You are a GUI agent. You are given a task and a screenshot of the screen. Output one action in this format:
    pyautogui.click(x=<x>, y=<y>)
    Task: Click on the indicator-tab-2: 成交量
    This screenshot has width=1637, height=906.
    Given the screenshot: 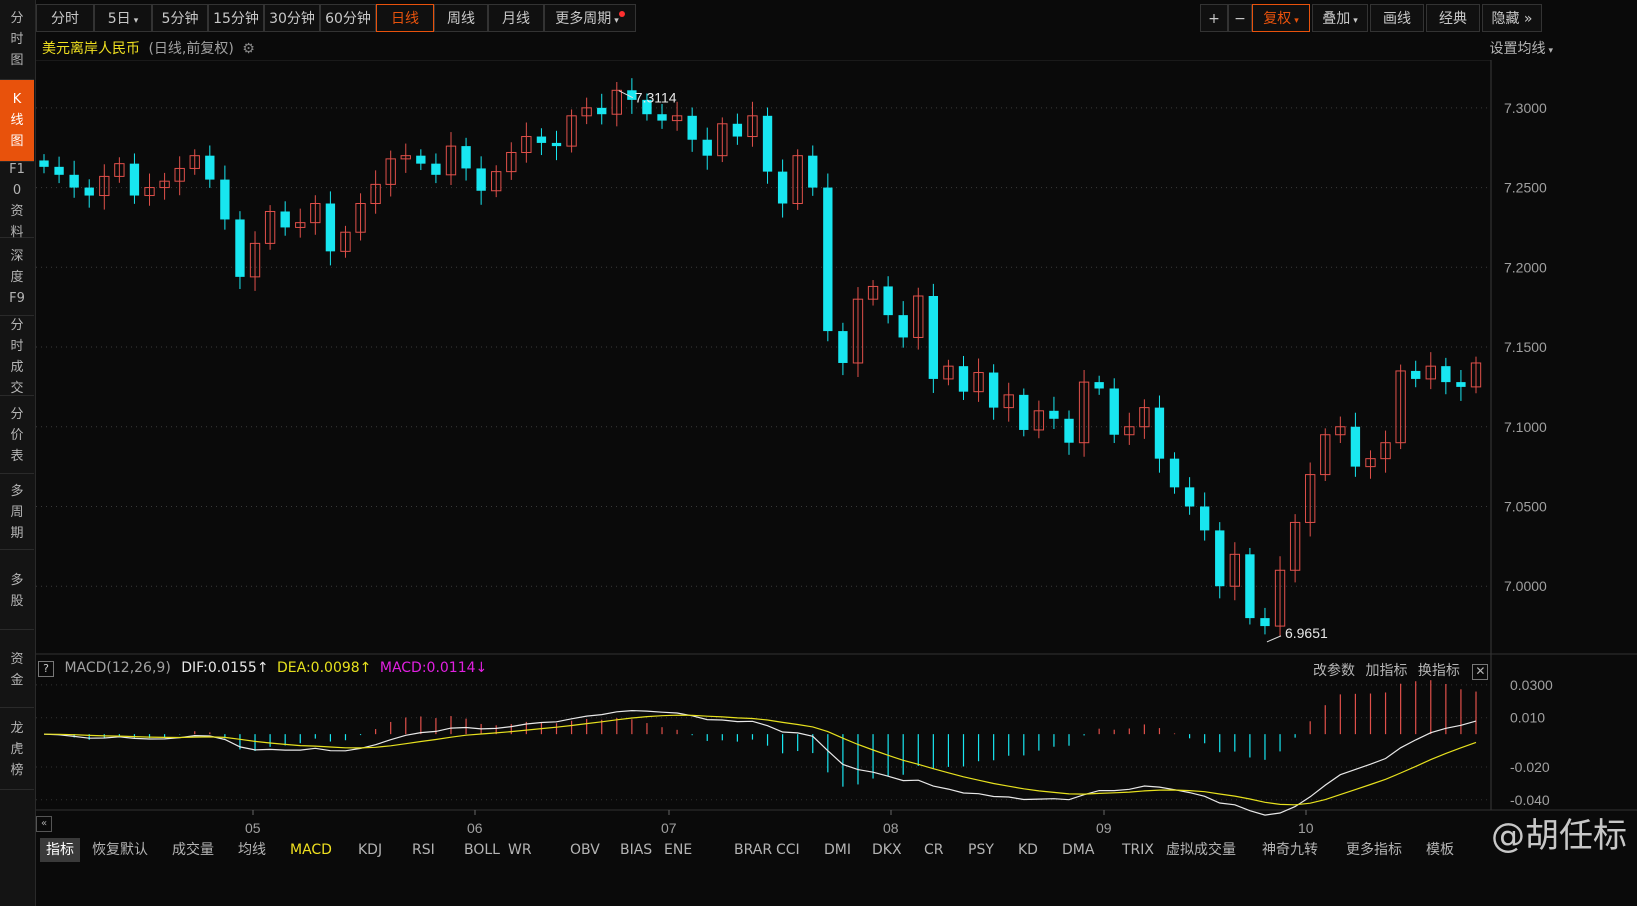 What is the action you would take?
    pyautogui.click(x=193, y=850)
    